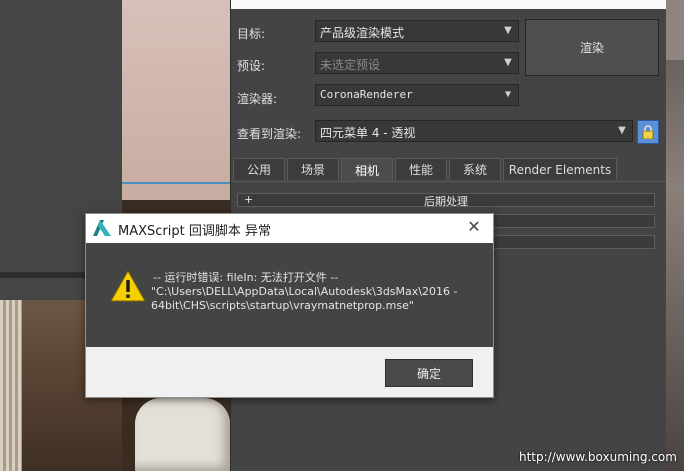 The image size is (684, 471). I want to click on target-label: 目标:, so click(251, 34).